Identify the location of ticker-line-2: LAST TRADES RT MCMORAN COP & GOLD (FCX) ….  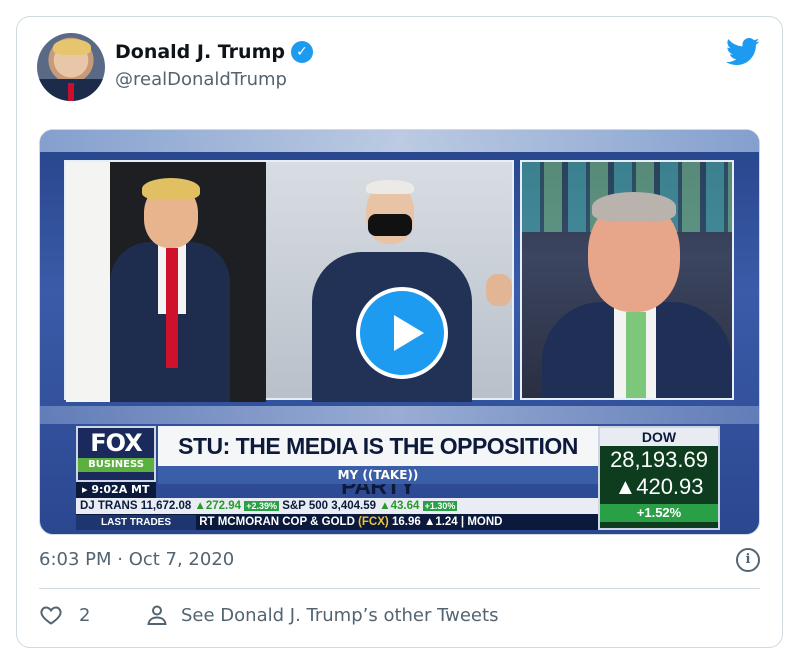
(337, 522).